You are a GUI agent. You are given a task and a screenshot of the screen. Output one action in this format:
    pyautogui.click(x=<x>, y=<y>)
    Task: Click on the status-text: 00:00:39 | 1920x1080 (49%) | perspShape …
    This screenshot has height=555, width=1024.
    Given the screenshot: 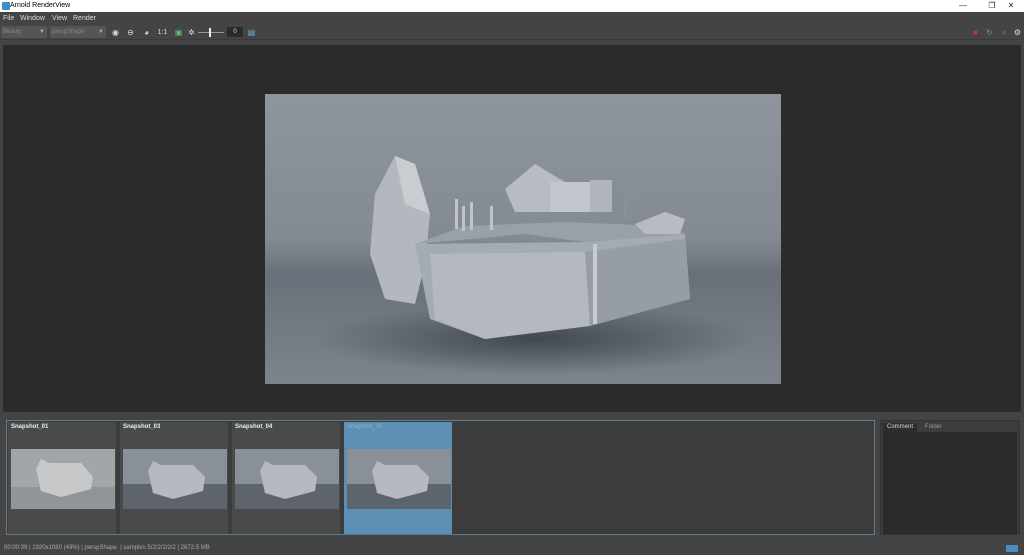 What is the action you would take?
    pyautogui.click(x=107, y=548)
    